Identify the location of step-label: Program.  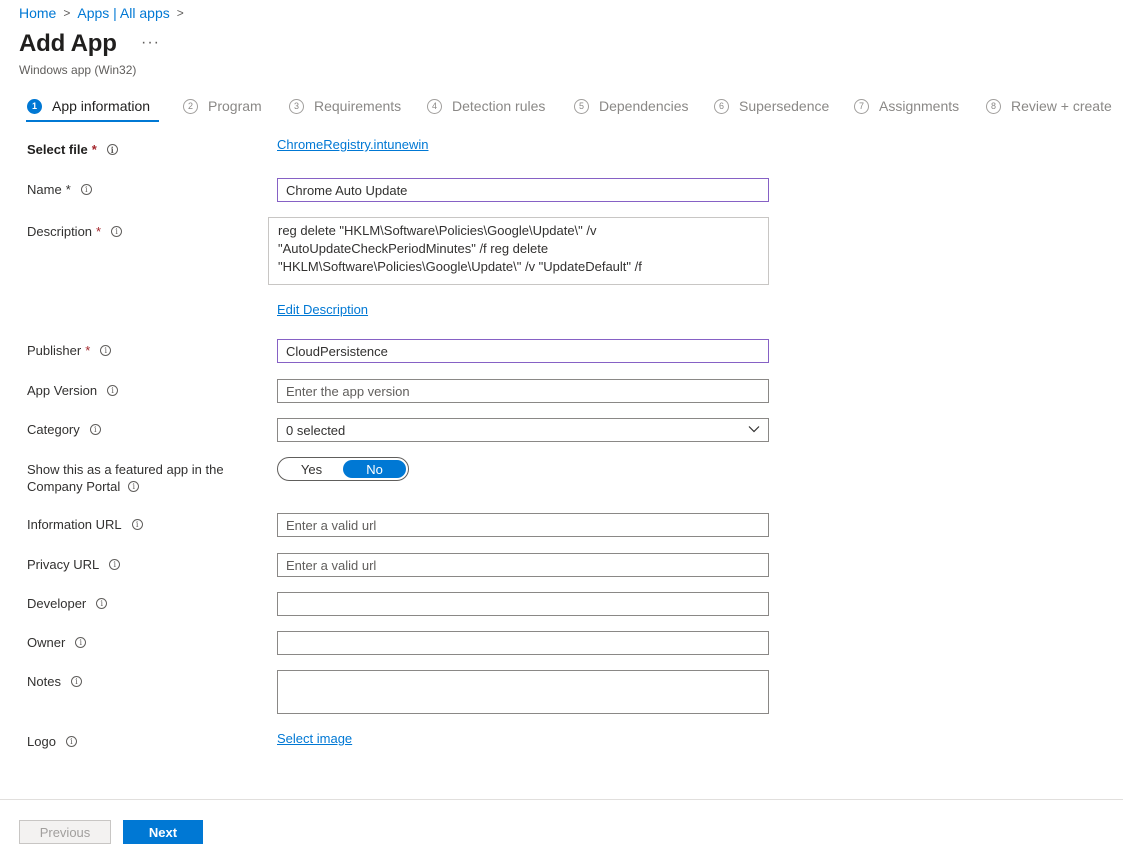
(235, 106).